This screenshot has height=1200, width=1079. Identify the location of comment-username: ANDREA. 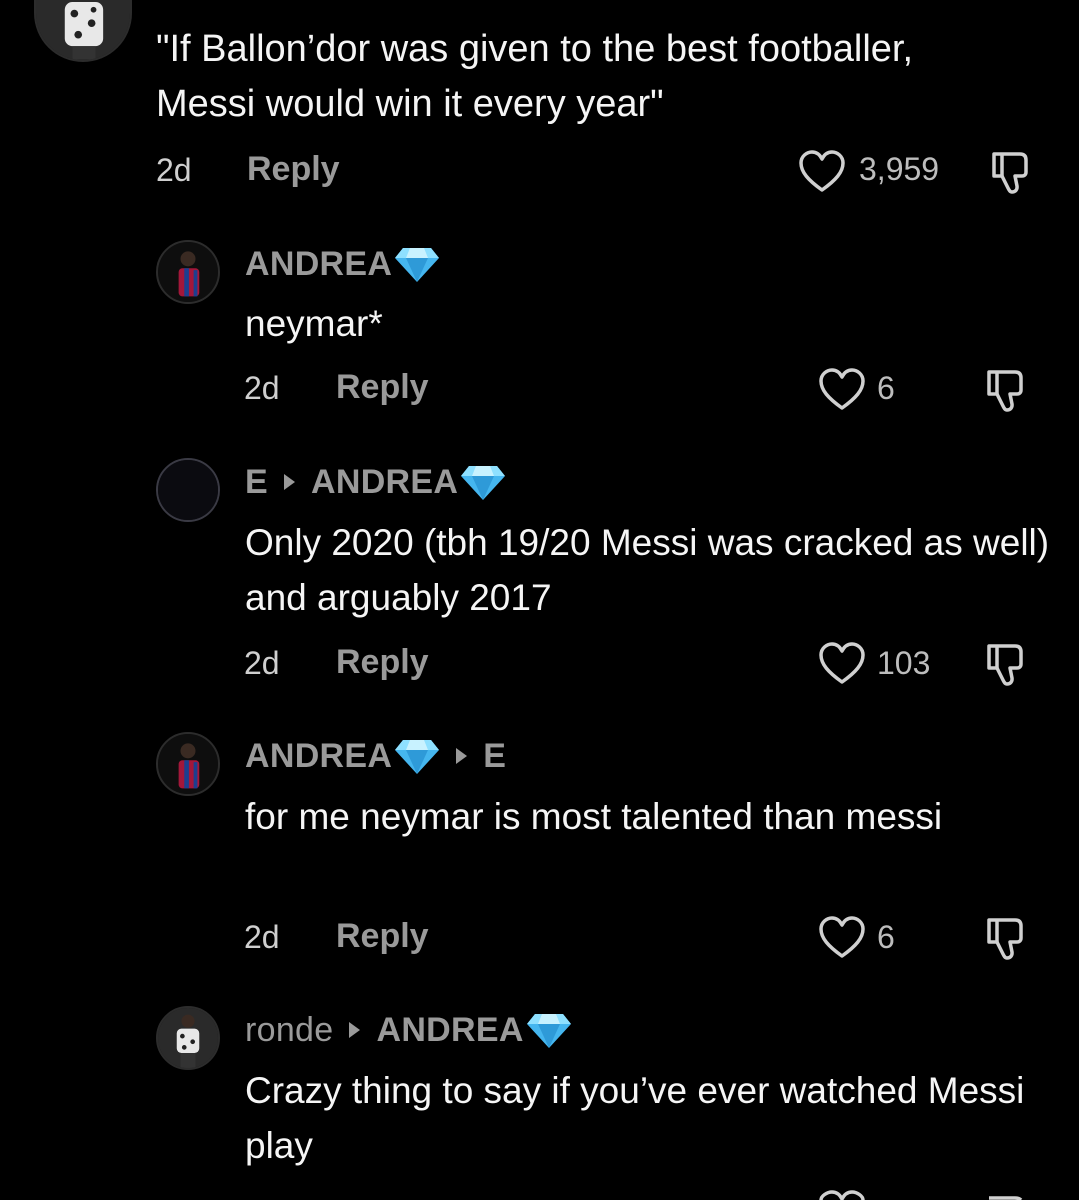
(342, 264).